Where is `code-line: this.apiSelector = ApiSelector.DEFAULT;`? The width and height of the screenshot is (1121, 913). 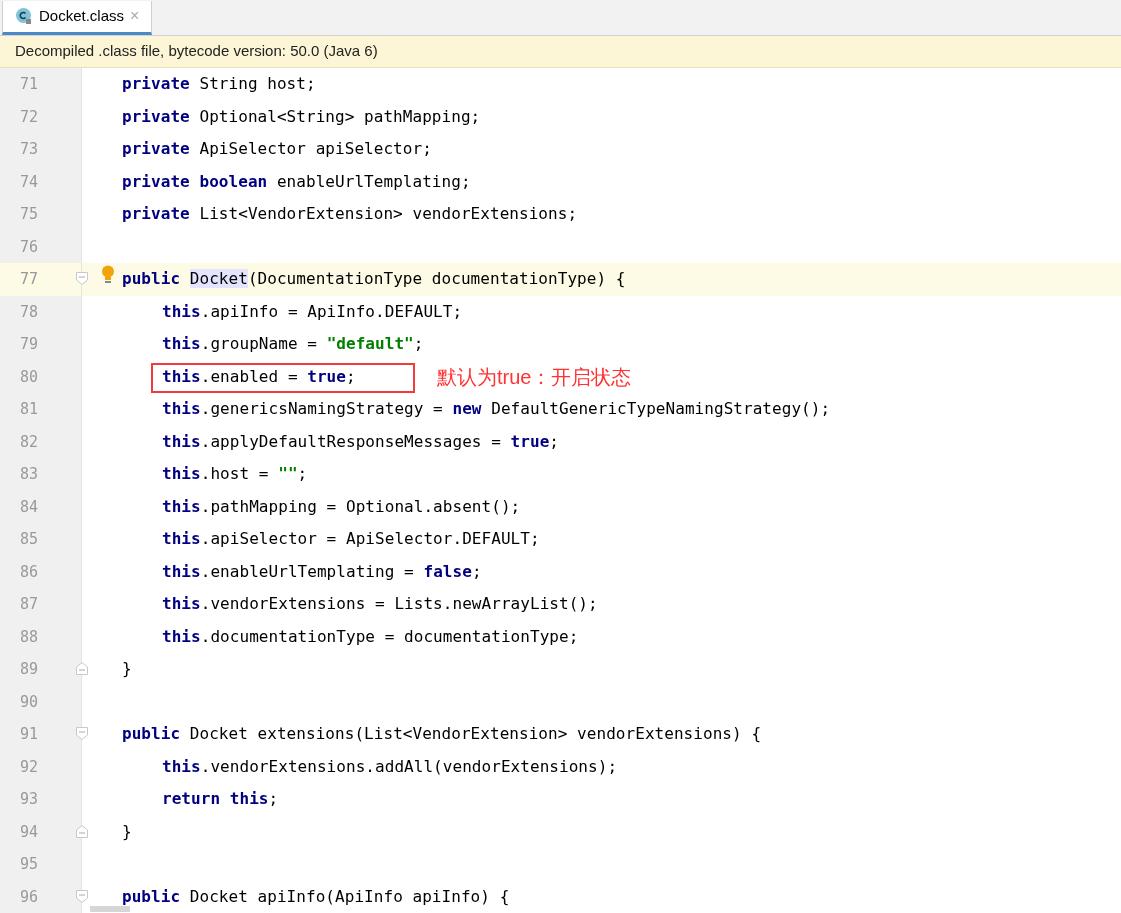
code-line: this.apiSelector = ApiSelector.DEFAULT; is located at coordinates (351, 539).